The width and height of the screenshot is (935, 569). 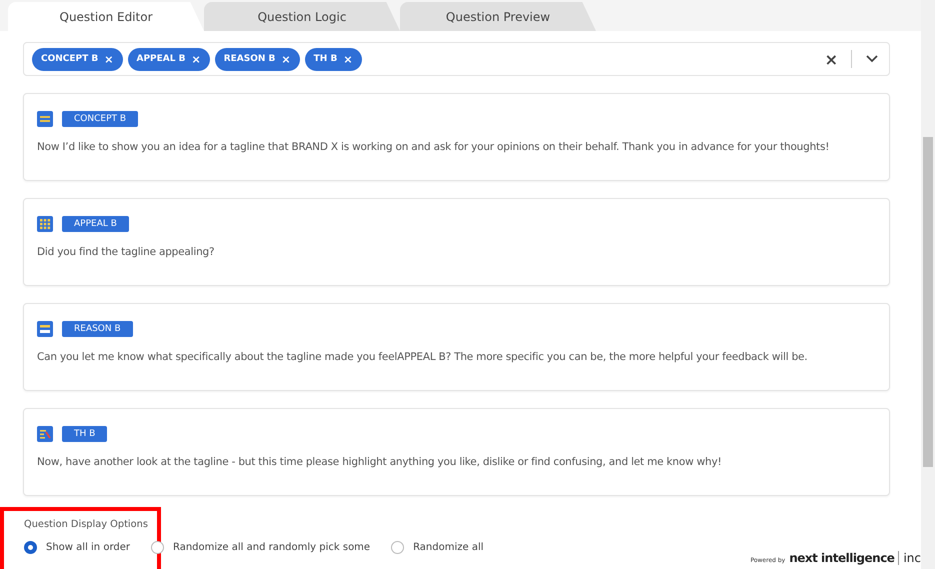 What do you see at coordinates (302, 16) in the screenshot?
I see `tab: Question Logic` at bounding box center [302, 16].